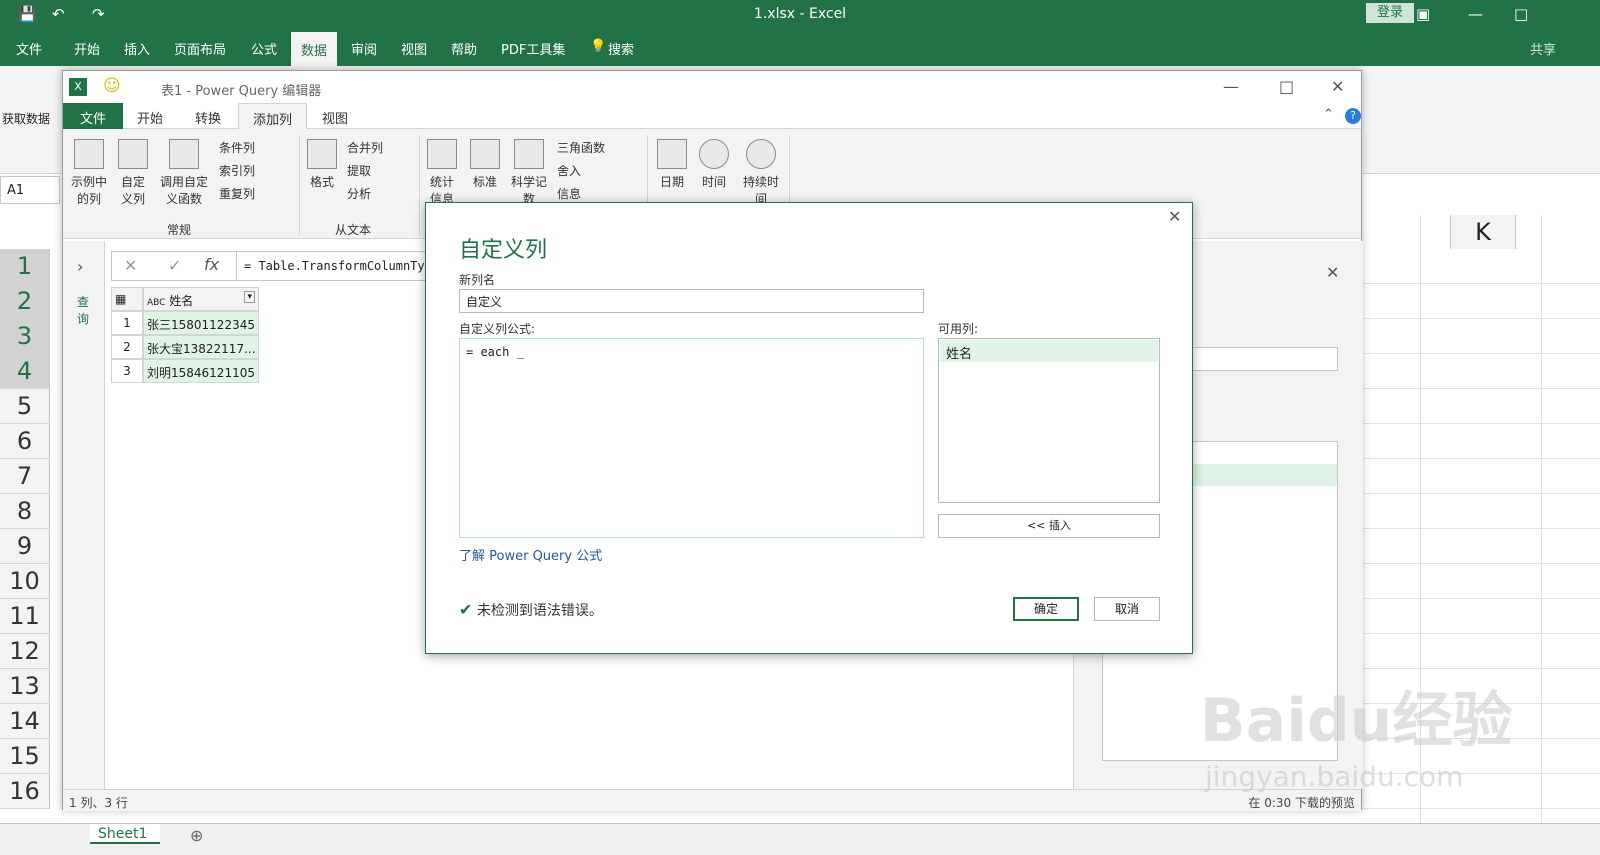 The image size is (1600, 855). I want to click on help-icon: ?, so click(1353, 116).